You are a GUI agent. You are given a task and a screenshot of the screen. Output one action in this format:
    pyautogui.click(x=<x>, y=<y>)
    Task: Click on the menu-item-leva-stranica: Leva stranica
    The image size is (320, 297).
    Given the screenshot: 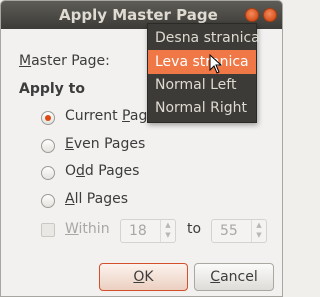 What is the action you would take?
    pyautogui.click(x=202, y=62)
    